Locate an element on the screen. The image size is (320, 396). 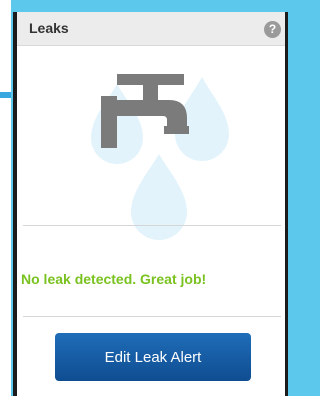
help-icon: ? is located at coordinates (272, 29).